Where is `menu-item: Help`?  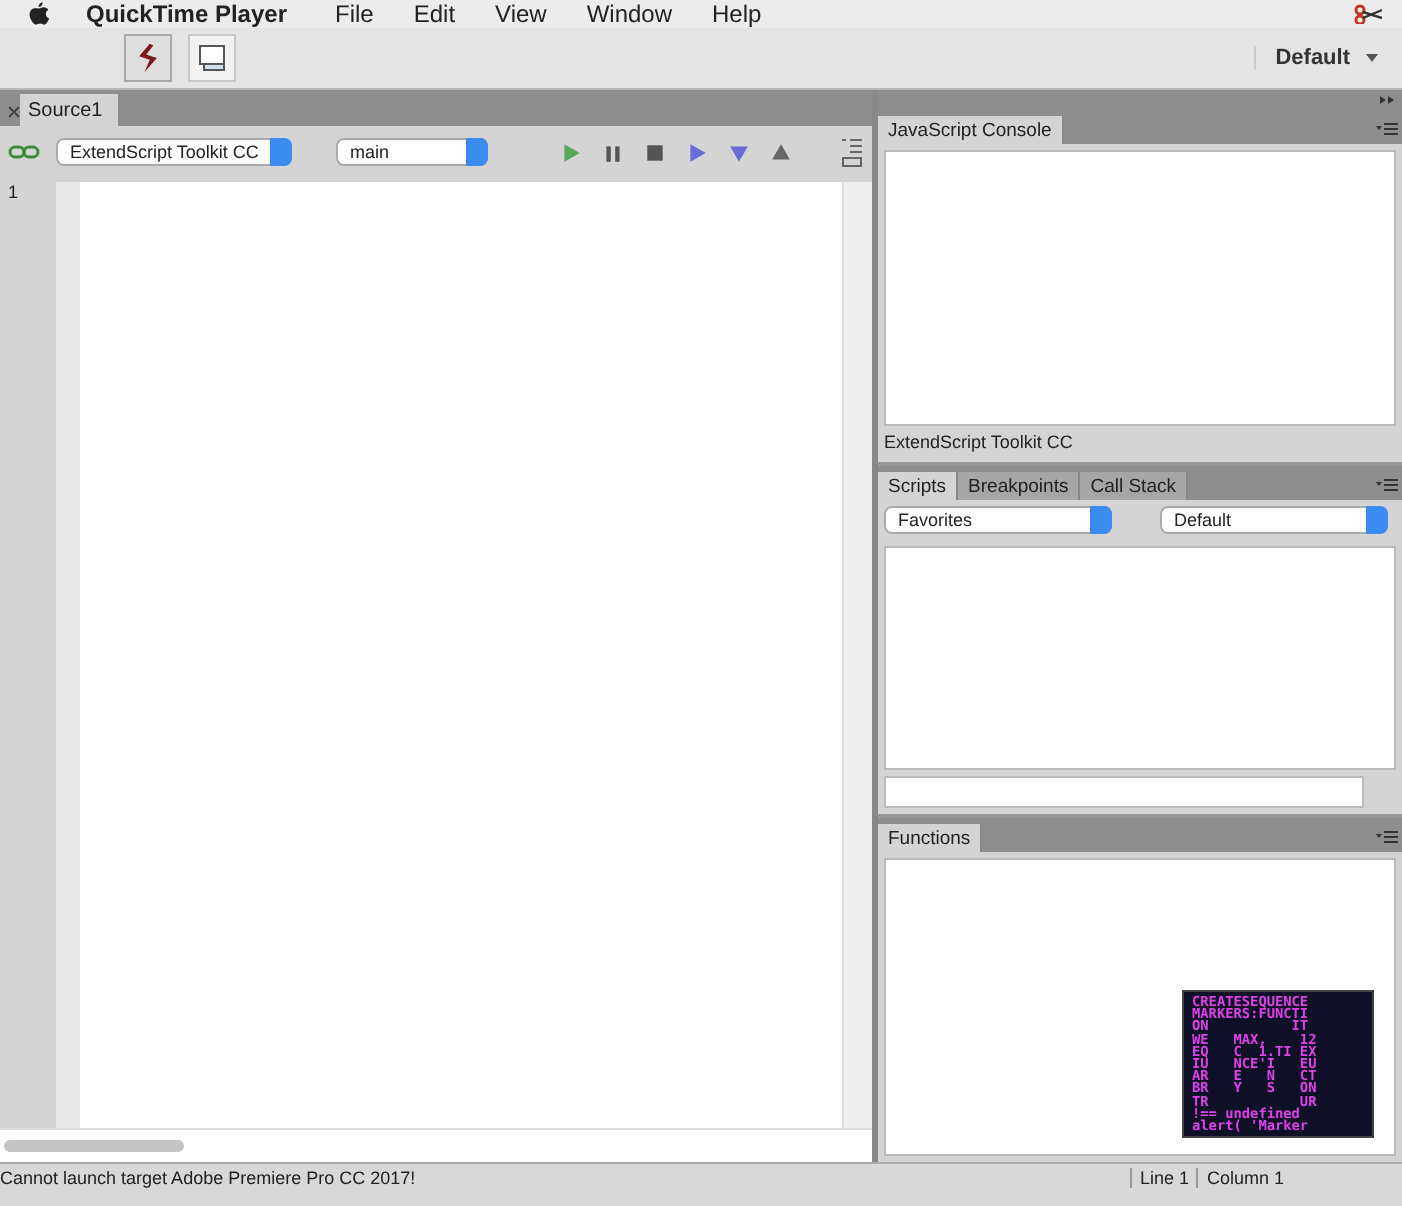 menu-item: Help is located at coordinates (737, 14).